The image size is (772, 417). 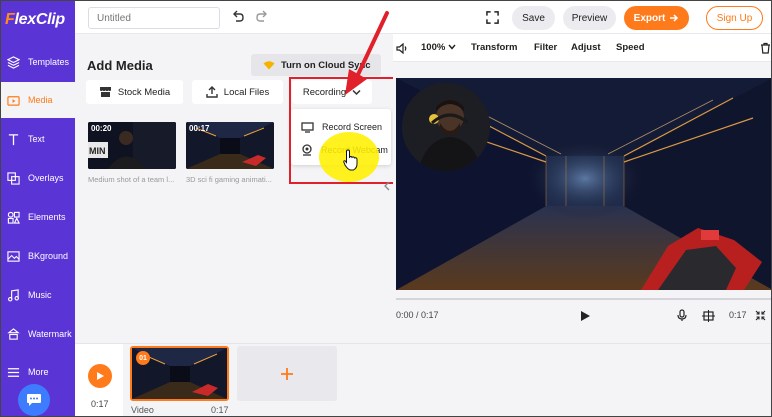 I want to click on chevron-left-icon, so click(x=387, y=186).